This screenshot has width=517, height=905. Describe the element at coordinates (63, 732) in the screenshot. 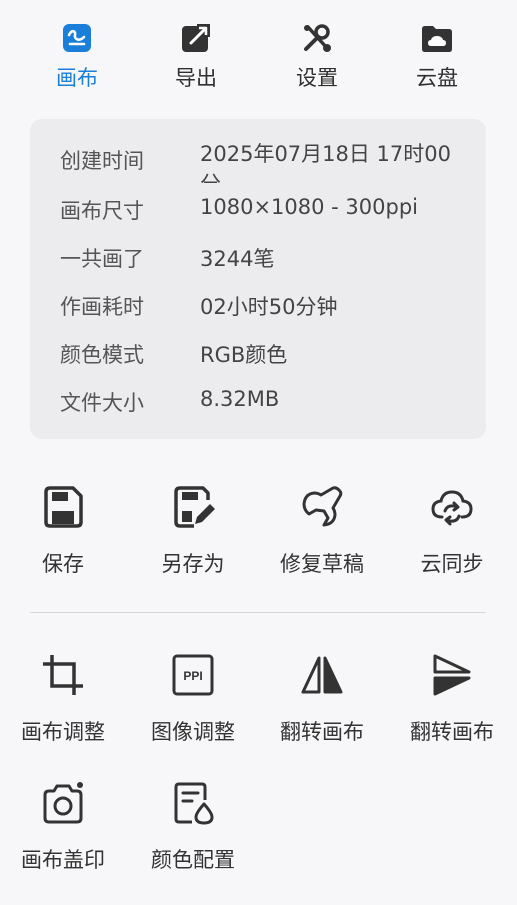

I see `action-label: 画布调整` at that location.